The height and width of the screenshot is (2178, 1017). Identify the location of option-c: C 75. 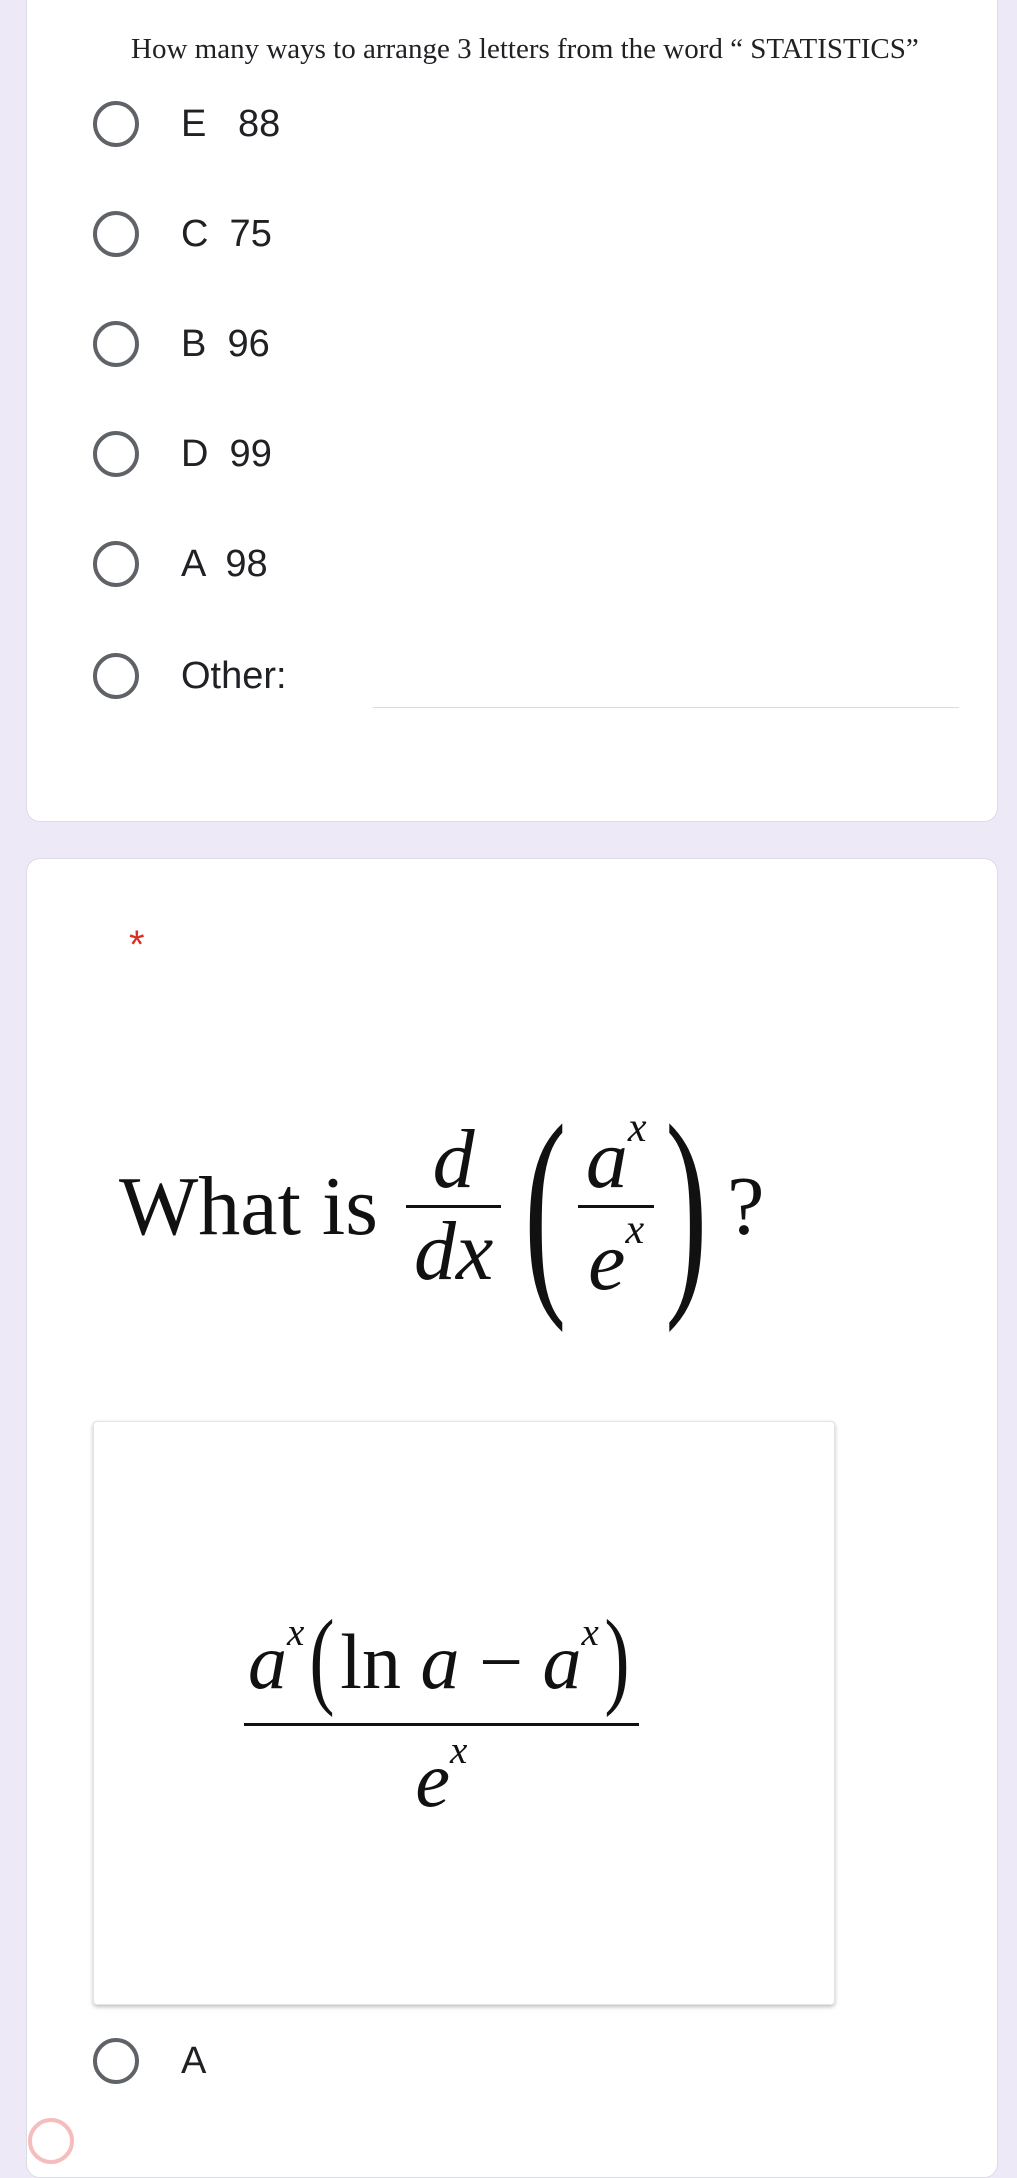
(182, 234).